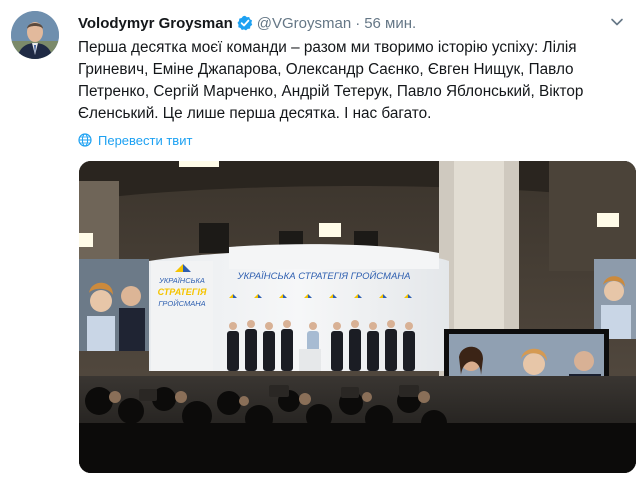 This screenshot has height=480, width=637. I want to click on banner-left-line-2: СТРАТЕГІЯ, so click(182, 292).